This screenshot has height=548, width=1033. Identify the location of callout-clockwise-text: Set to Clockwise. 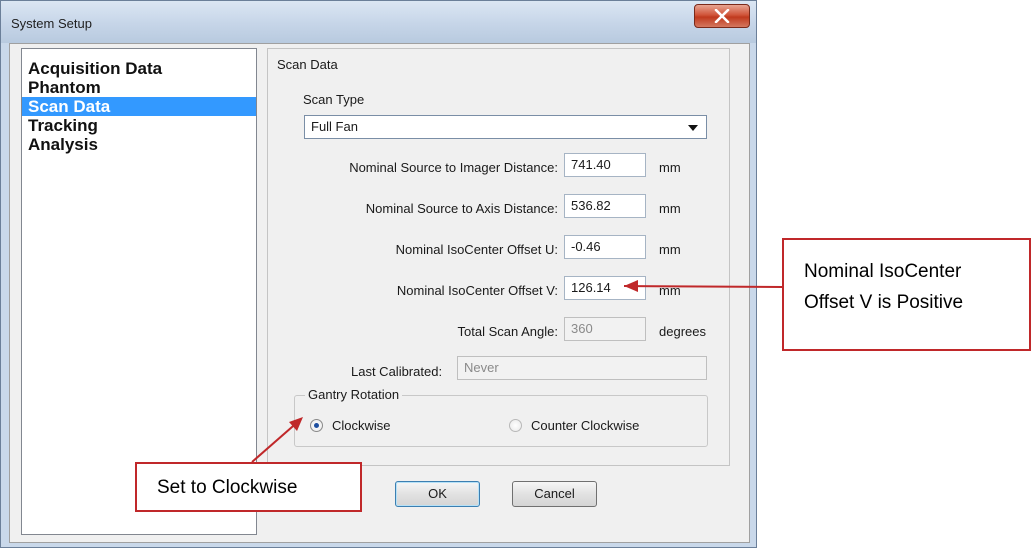
(227, 487).